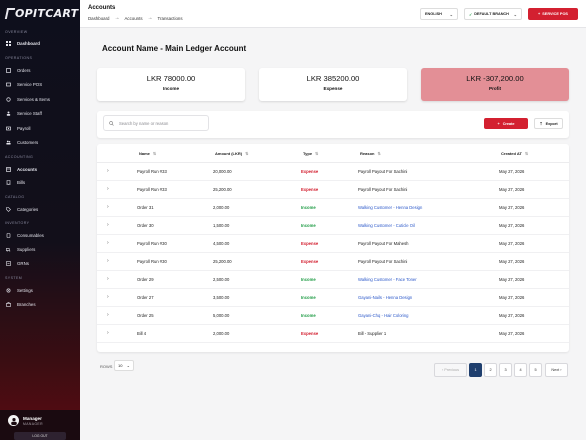 This screenshot has height=440, width=586. Describe the element at coordinates (41, 290) in the screenshot. I see `sidebar-item-settings: Settings` at that location.